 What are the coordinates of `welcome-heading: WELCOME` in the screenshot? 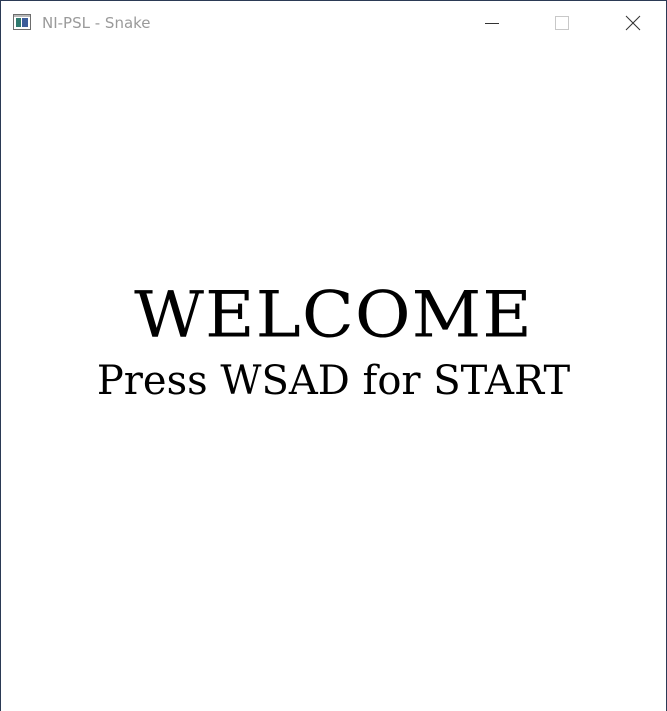 It's located at (333, 315).